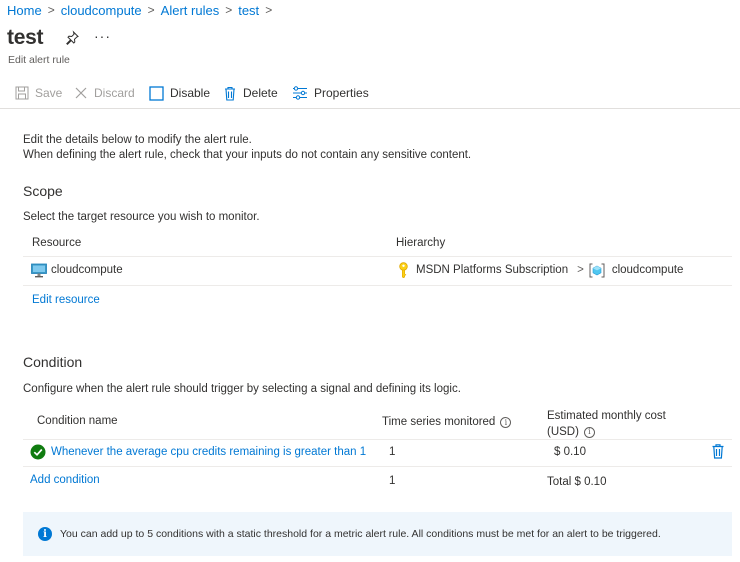  What do you see at coordinates (377, 256) in the screenshot?
I see `scope-header-divider` at bounding box center [377, 256].